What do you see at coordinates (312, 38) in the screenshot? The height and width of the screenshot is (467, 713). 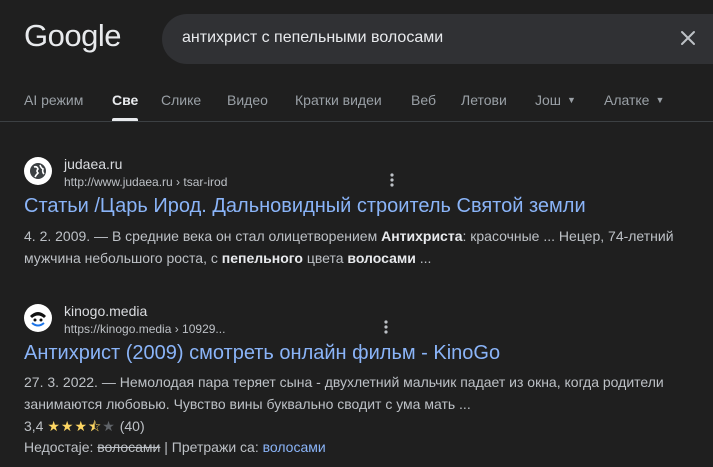 I see `search-input: антихрист с пепельными волосами` at bounding box center [312, 38].